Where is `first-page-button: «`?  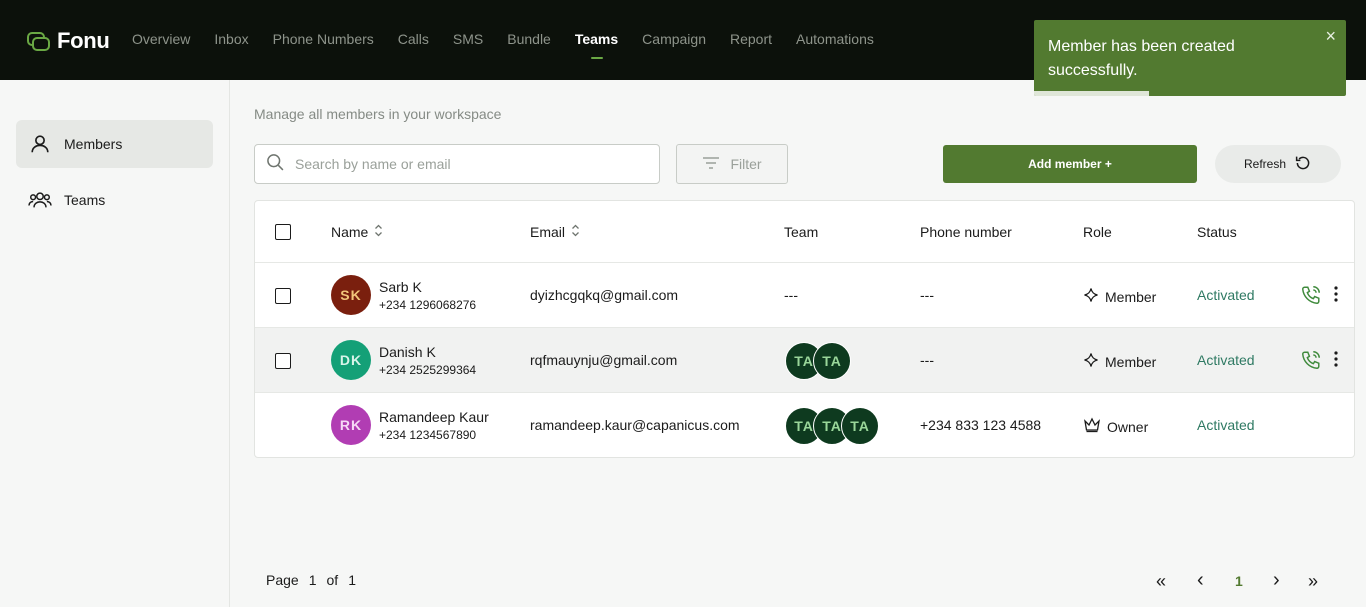 first-page-button: « is located at coordinates (1161, 581).